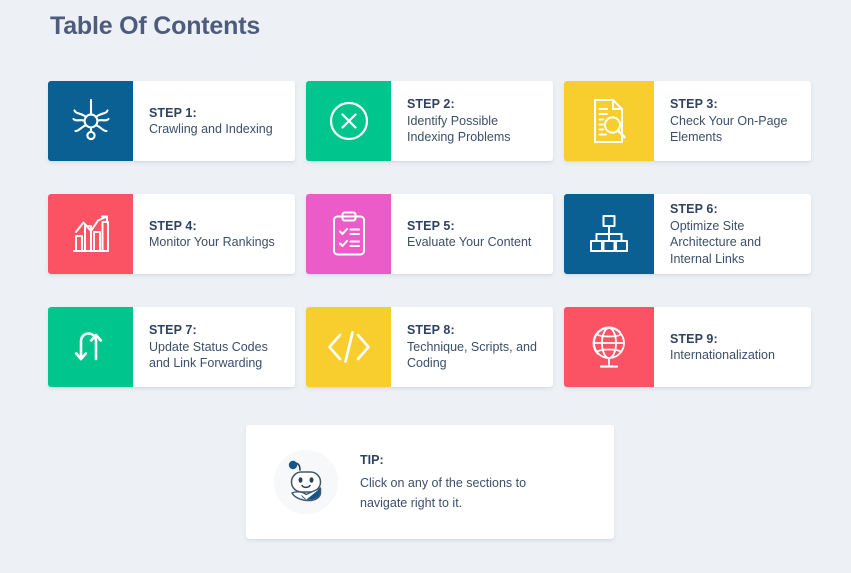 This screenshot has height=573, width=851. I want to click on step-1-icon-panel, so click(90, 121).